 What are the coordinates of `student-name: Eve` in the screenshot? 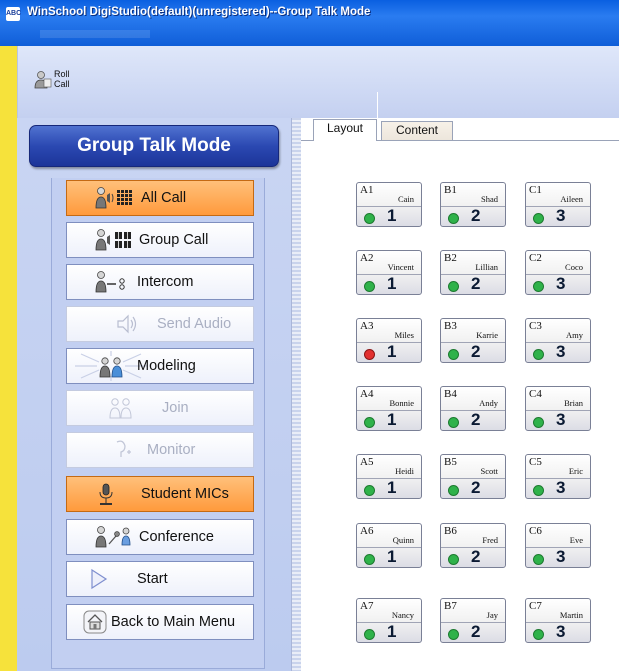 It's located at (576, 540).